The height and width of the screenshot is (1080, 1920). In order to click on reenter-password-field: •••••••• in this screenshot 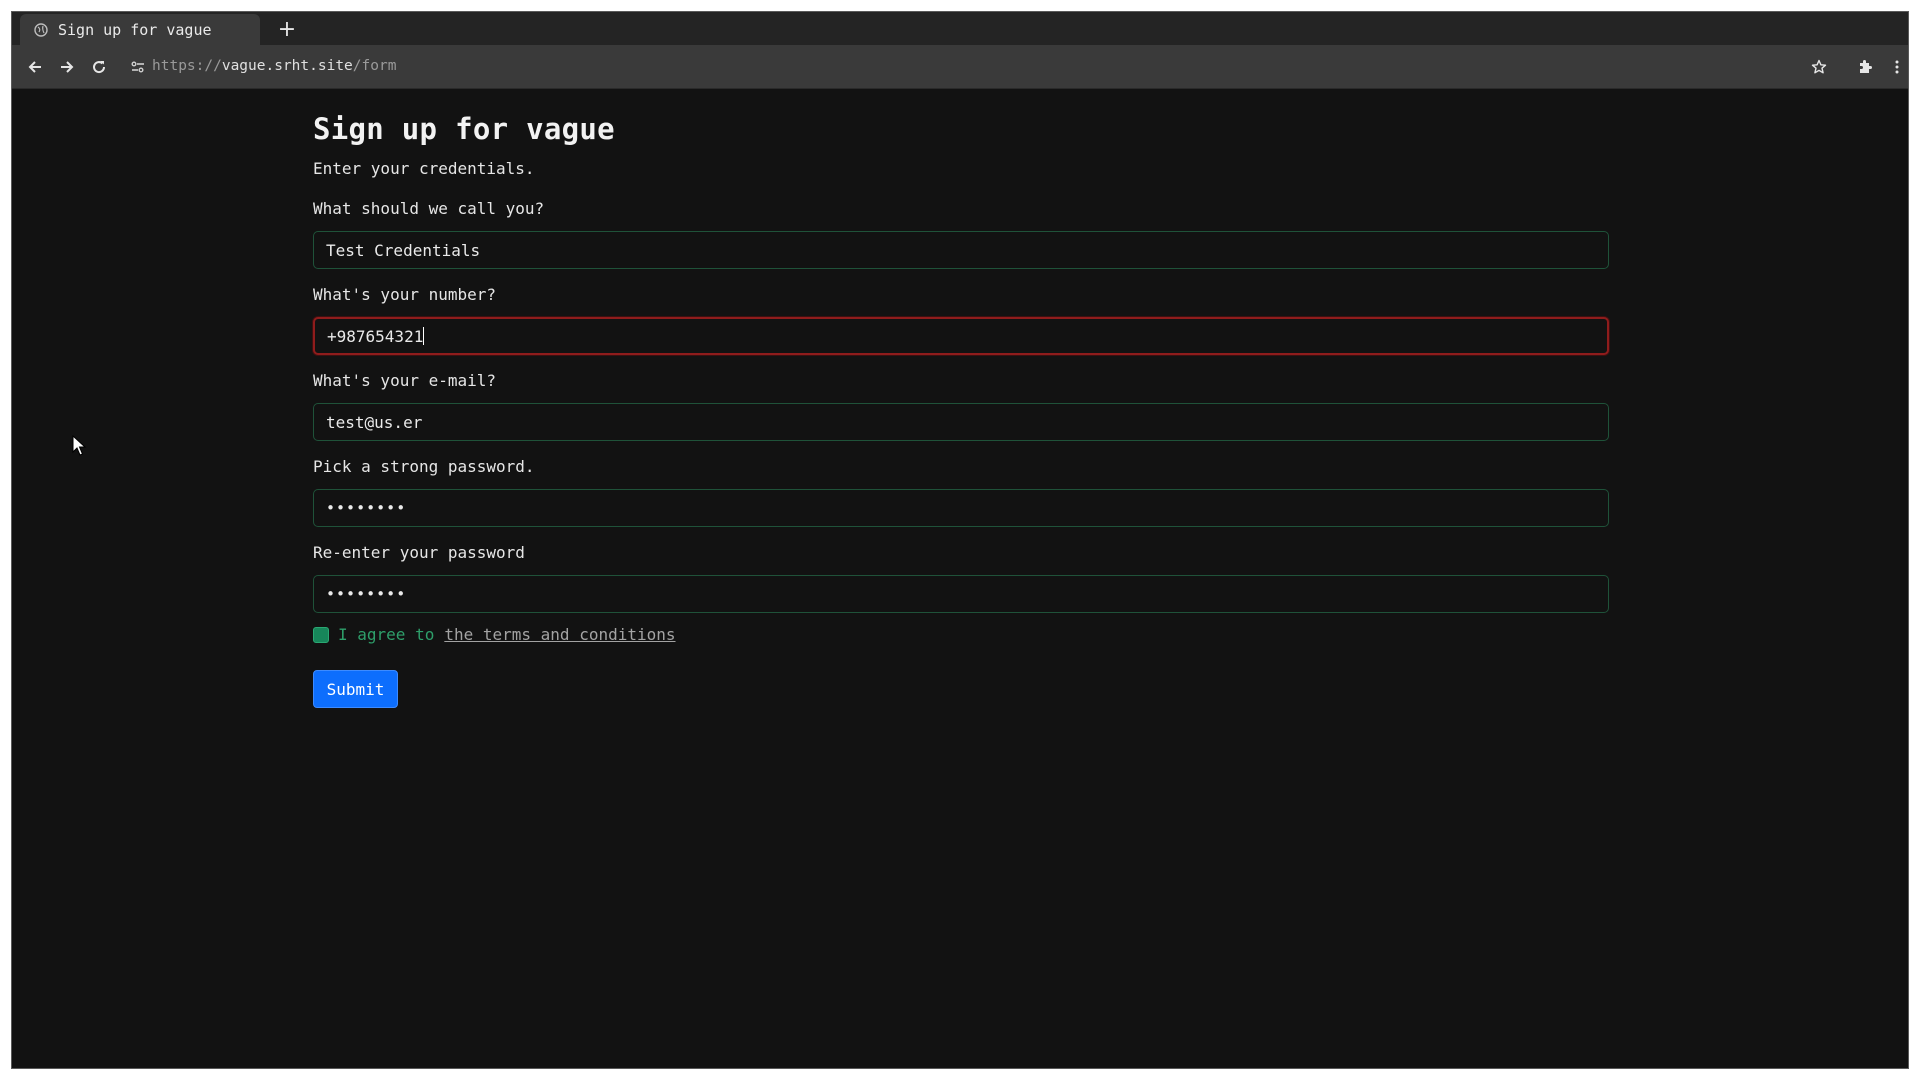, I will do `click(961, 594)`.